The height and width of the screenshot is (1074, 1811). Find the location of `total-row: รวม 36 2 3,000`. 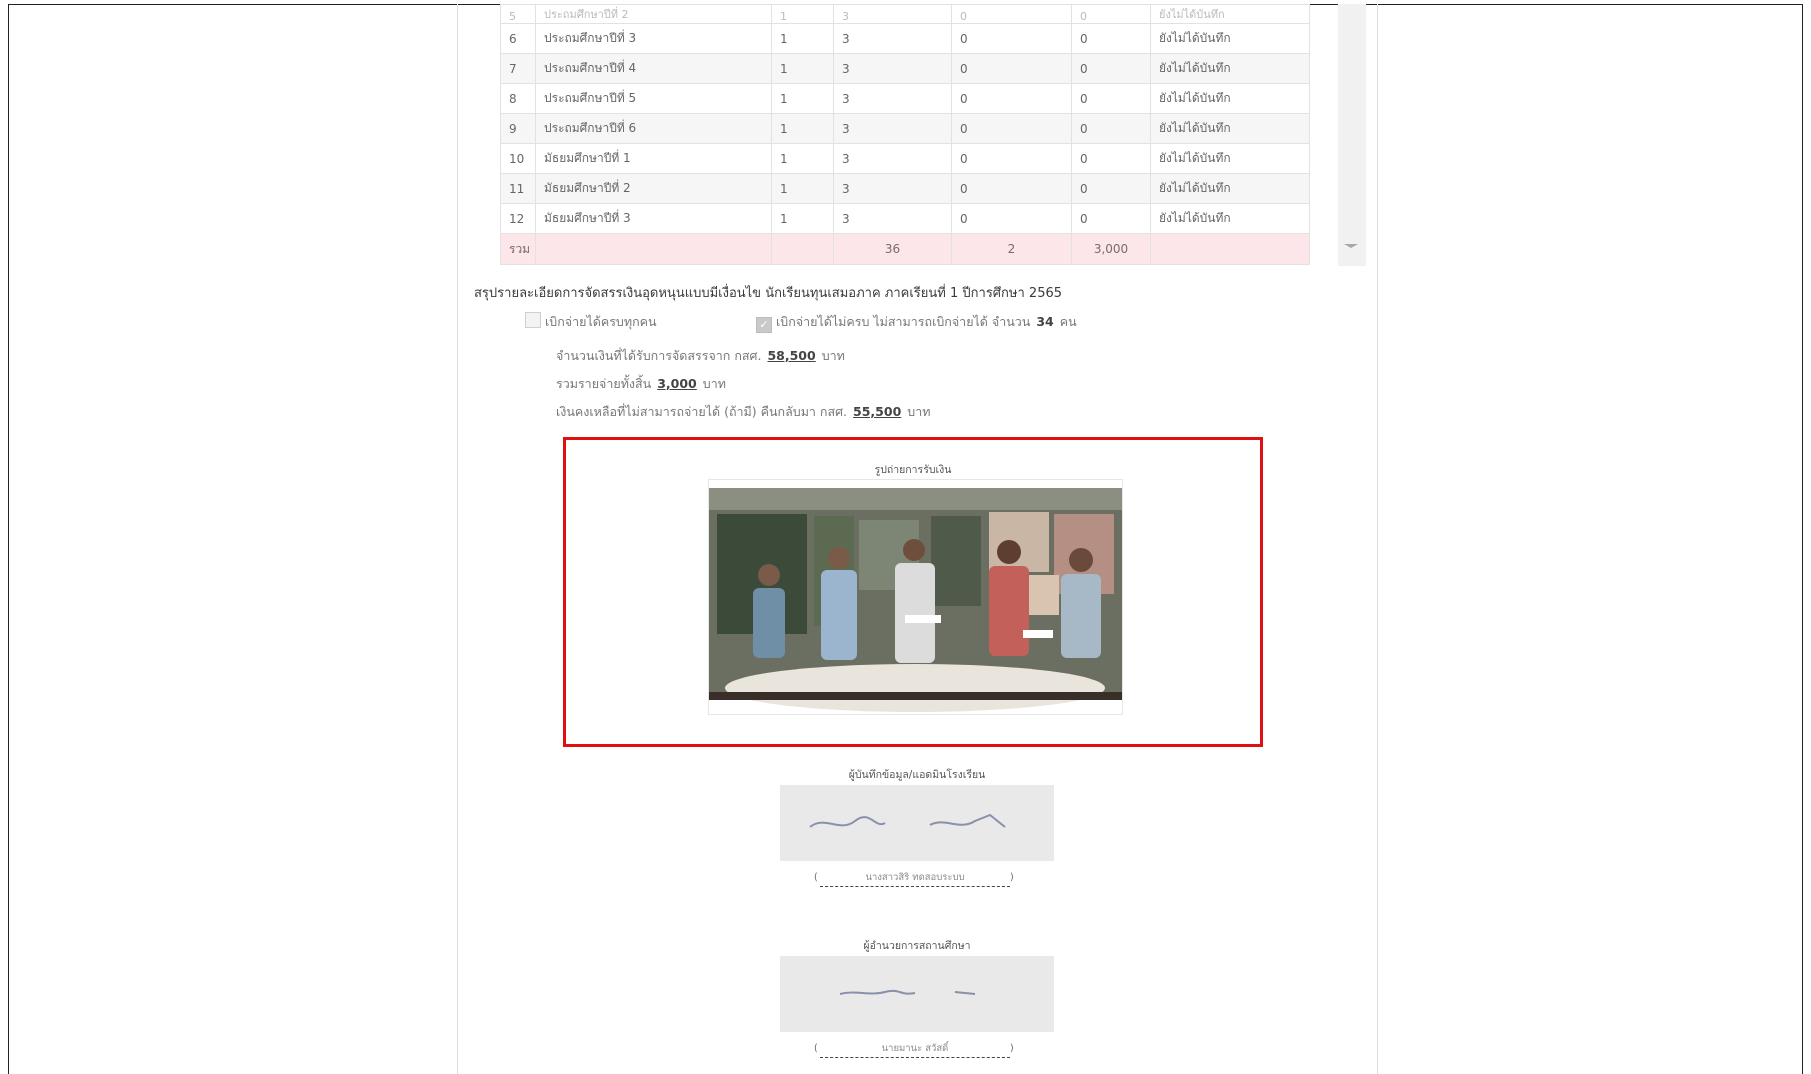

total-row: รวม 36 2 3,000 is located at coordinates (905, 249).